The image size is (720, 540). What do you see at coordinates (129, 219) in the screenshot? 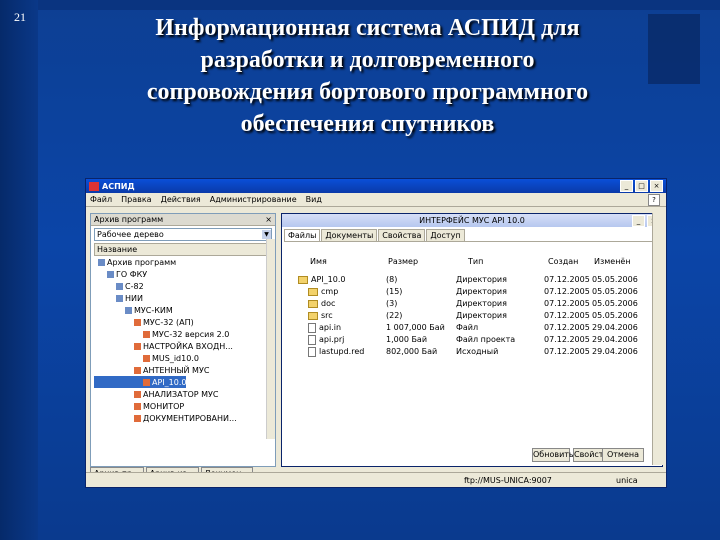
I see `pane-header-label: Архив программ` at bounding box center [129, 219].